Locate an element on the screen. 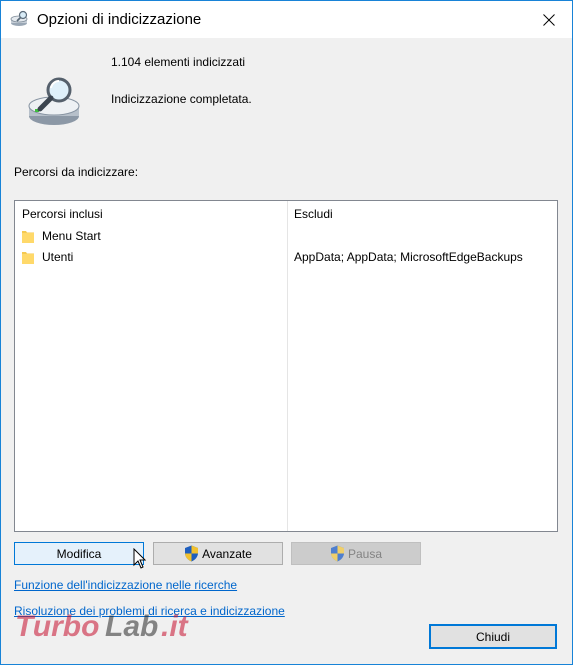 The width and height of the screenshot is (573, 665). indexing-options-icon is located at coordinates (20, 19).